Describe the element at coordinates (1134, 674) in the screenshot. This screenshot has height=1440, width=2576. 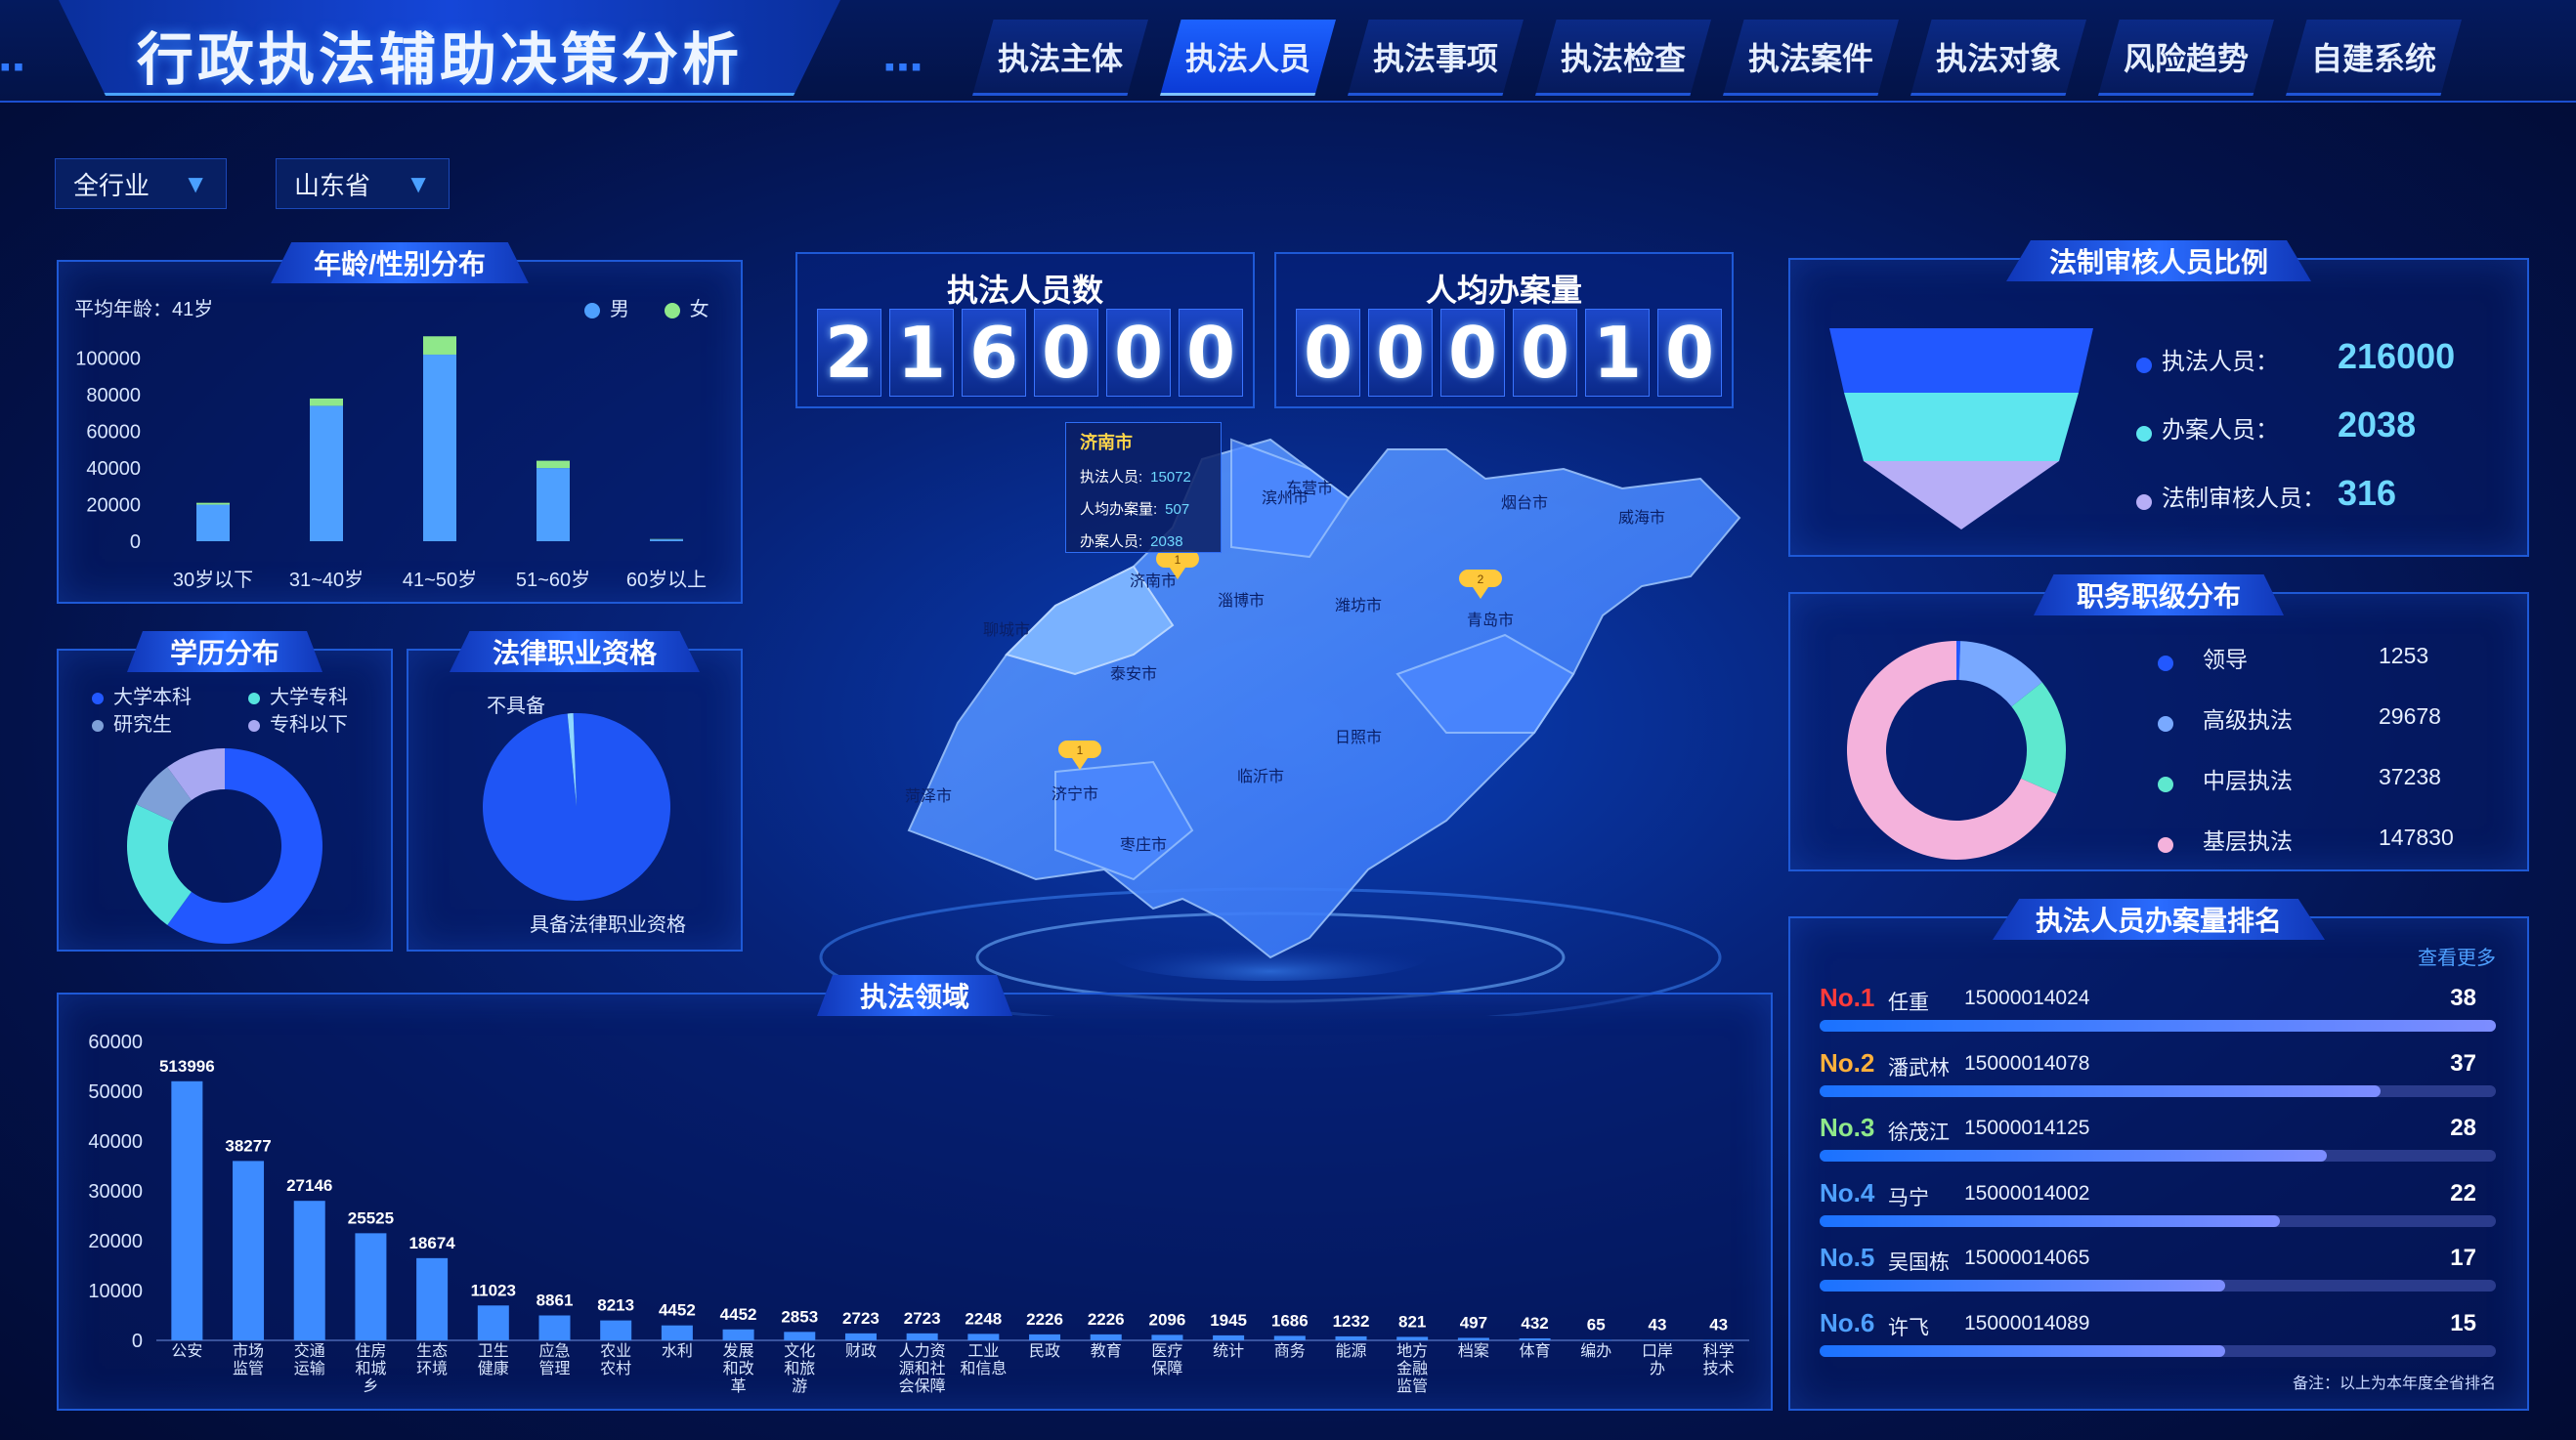
I see `map-city-label: 泰安市` at that location.